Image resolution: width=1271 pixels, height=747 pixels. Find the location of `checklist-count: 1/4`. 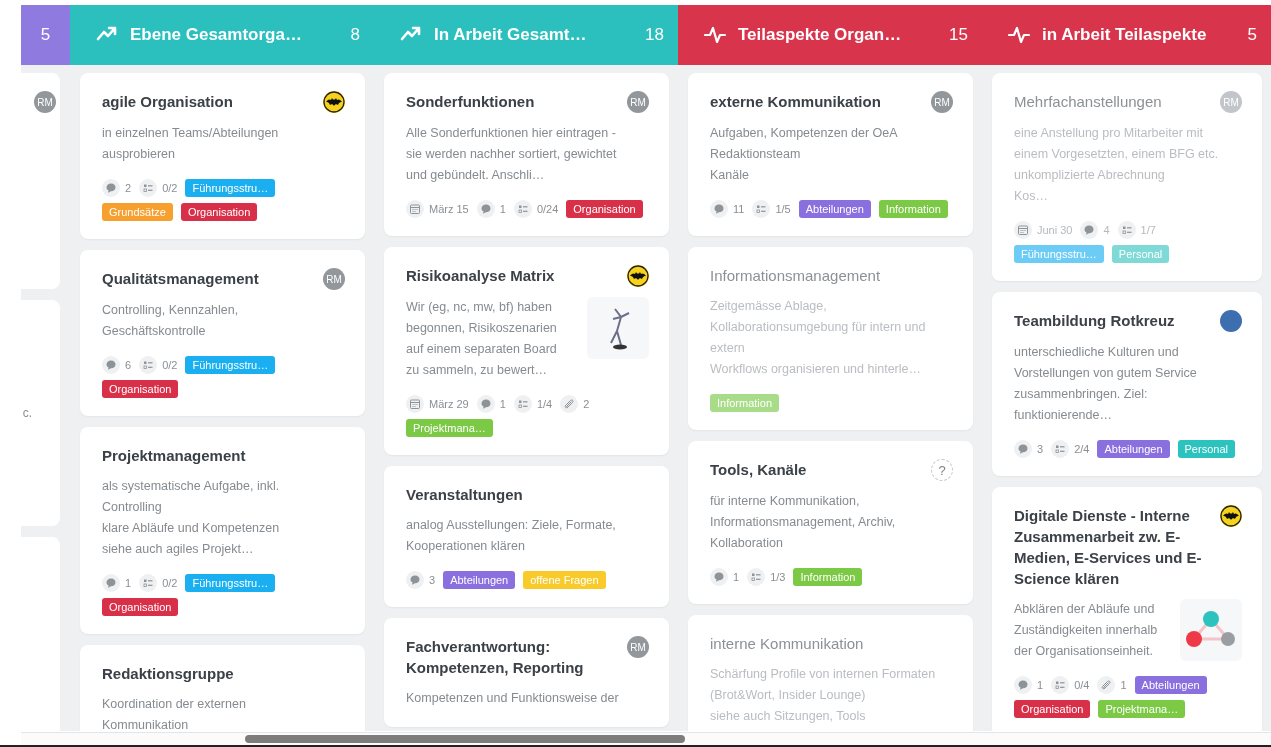

checklist-count: 1/4 is located at coordinates (544, 404).